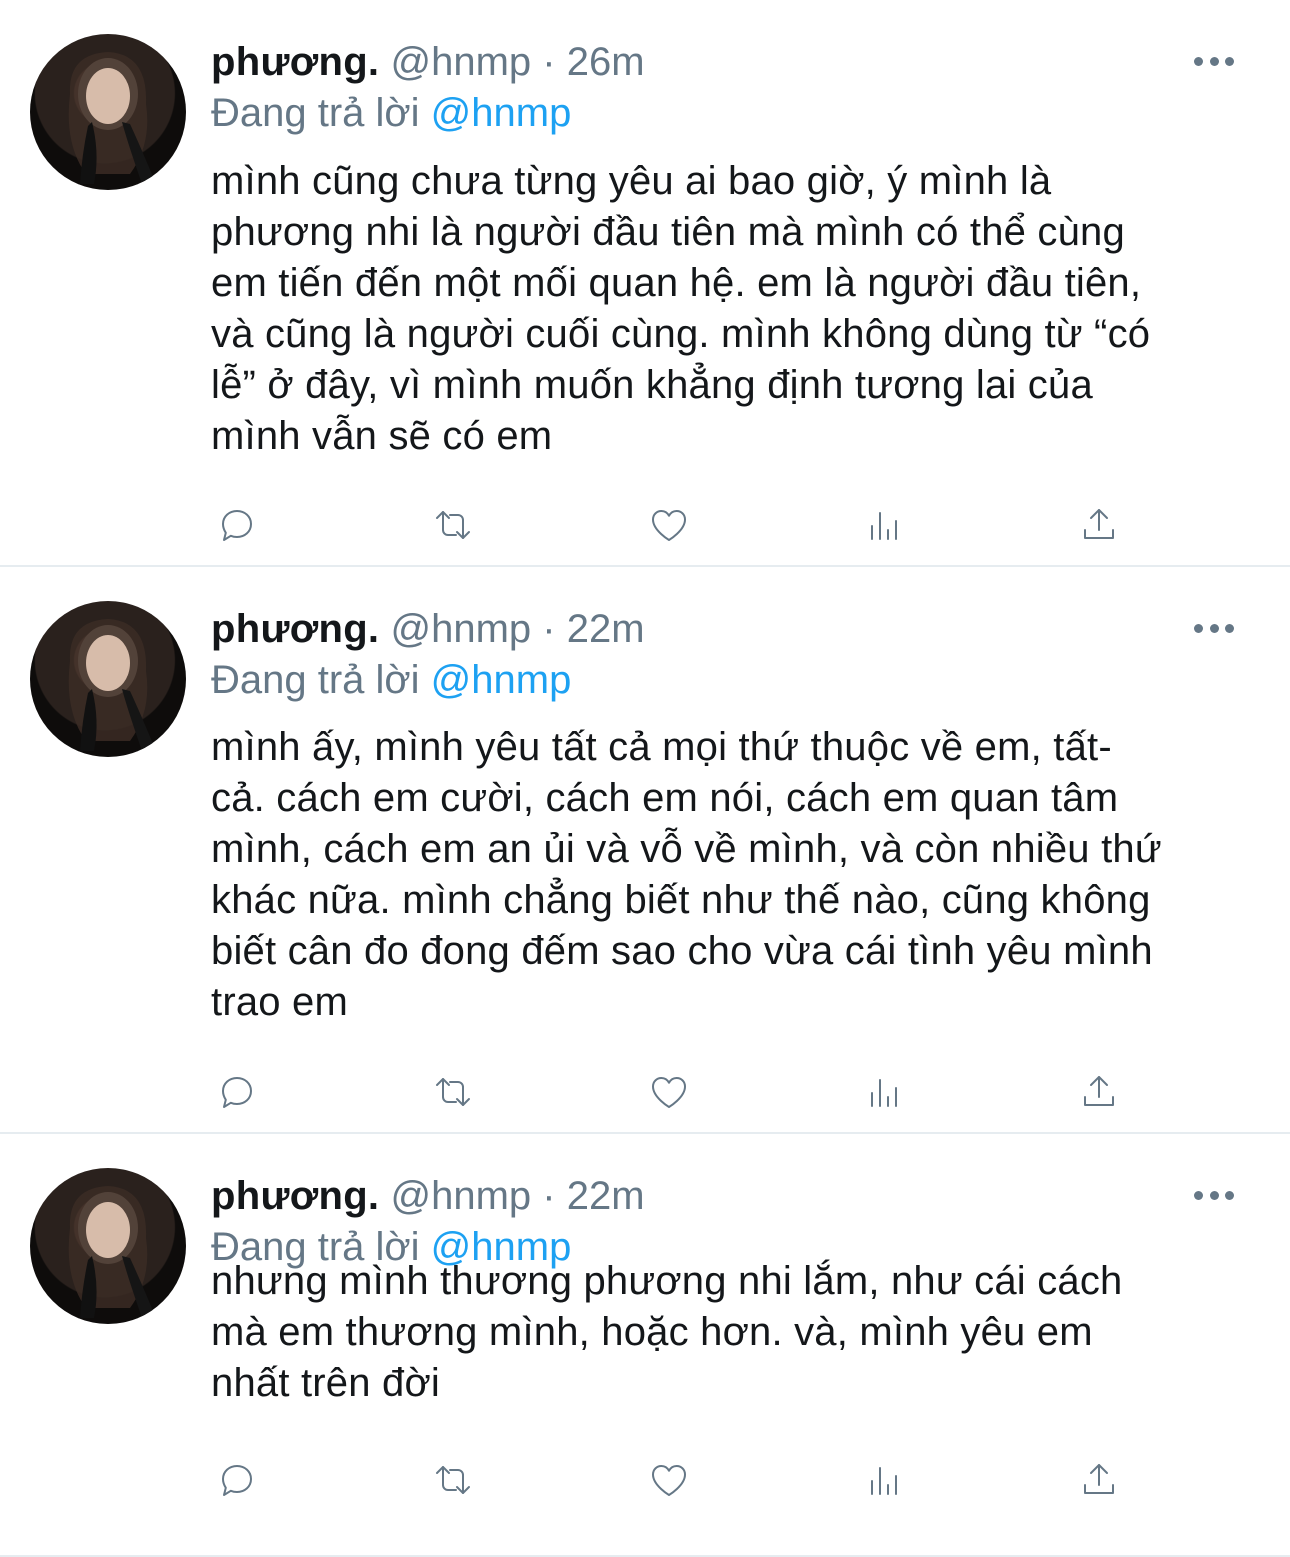 The image size is (1290, 1557). I want to click on timestamp: 26m, so click(606, 62).